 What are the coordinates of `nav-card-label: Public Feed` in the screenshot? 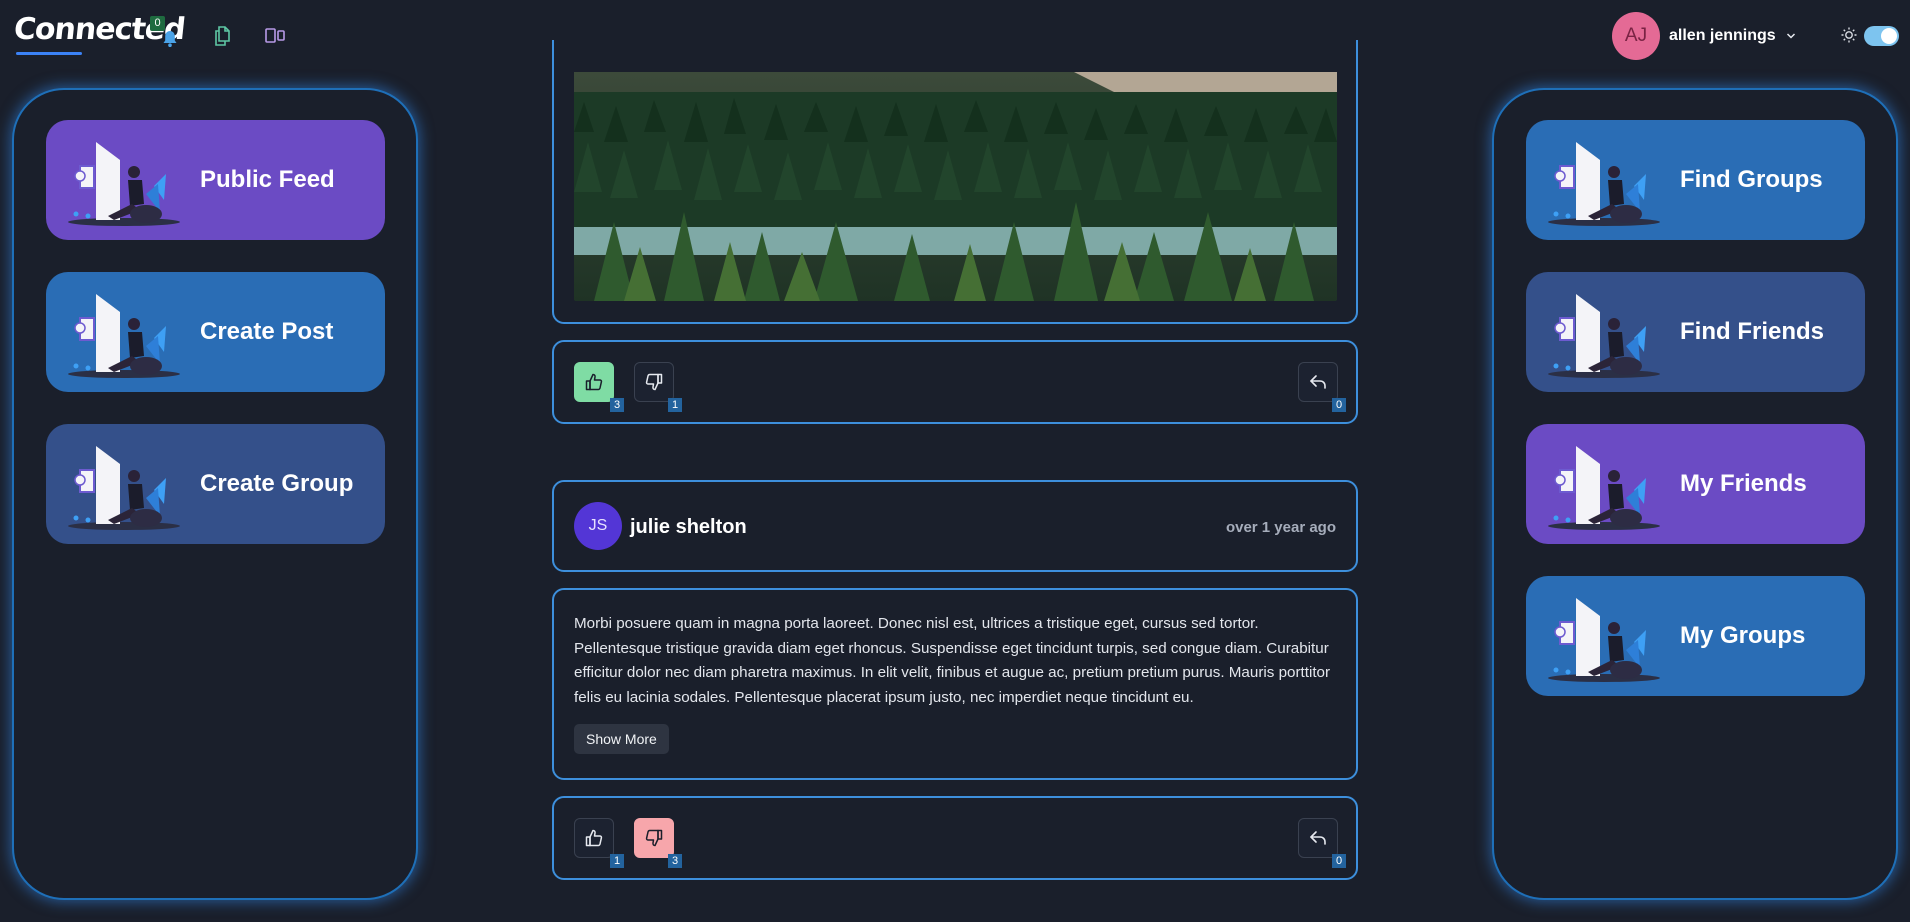 It's located at (267, 179).